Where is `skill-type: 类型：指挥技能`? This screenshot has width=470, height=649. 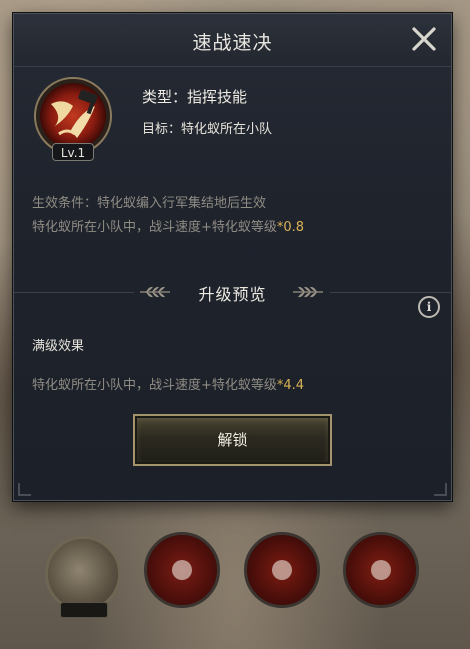 skill-type: 类型：指挥技能 is located at coordinates (195, 97).